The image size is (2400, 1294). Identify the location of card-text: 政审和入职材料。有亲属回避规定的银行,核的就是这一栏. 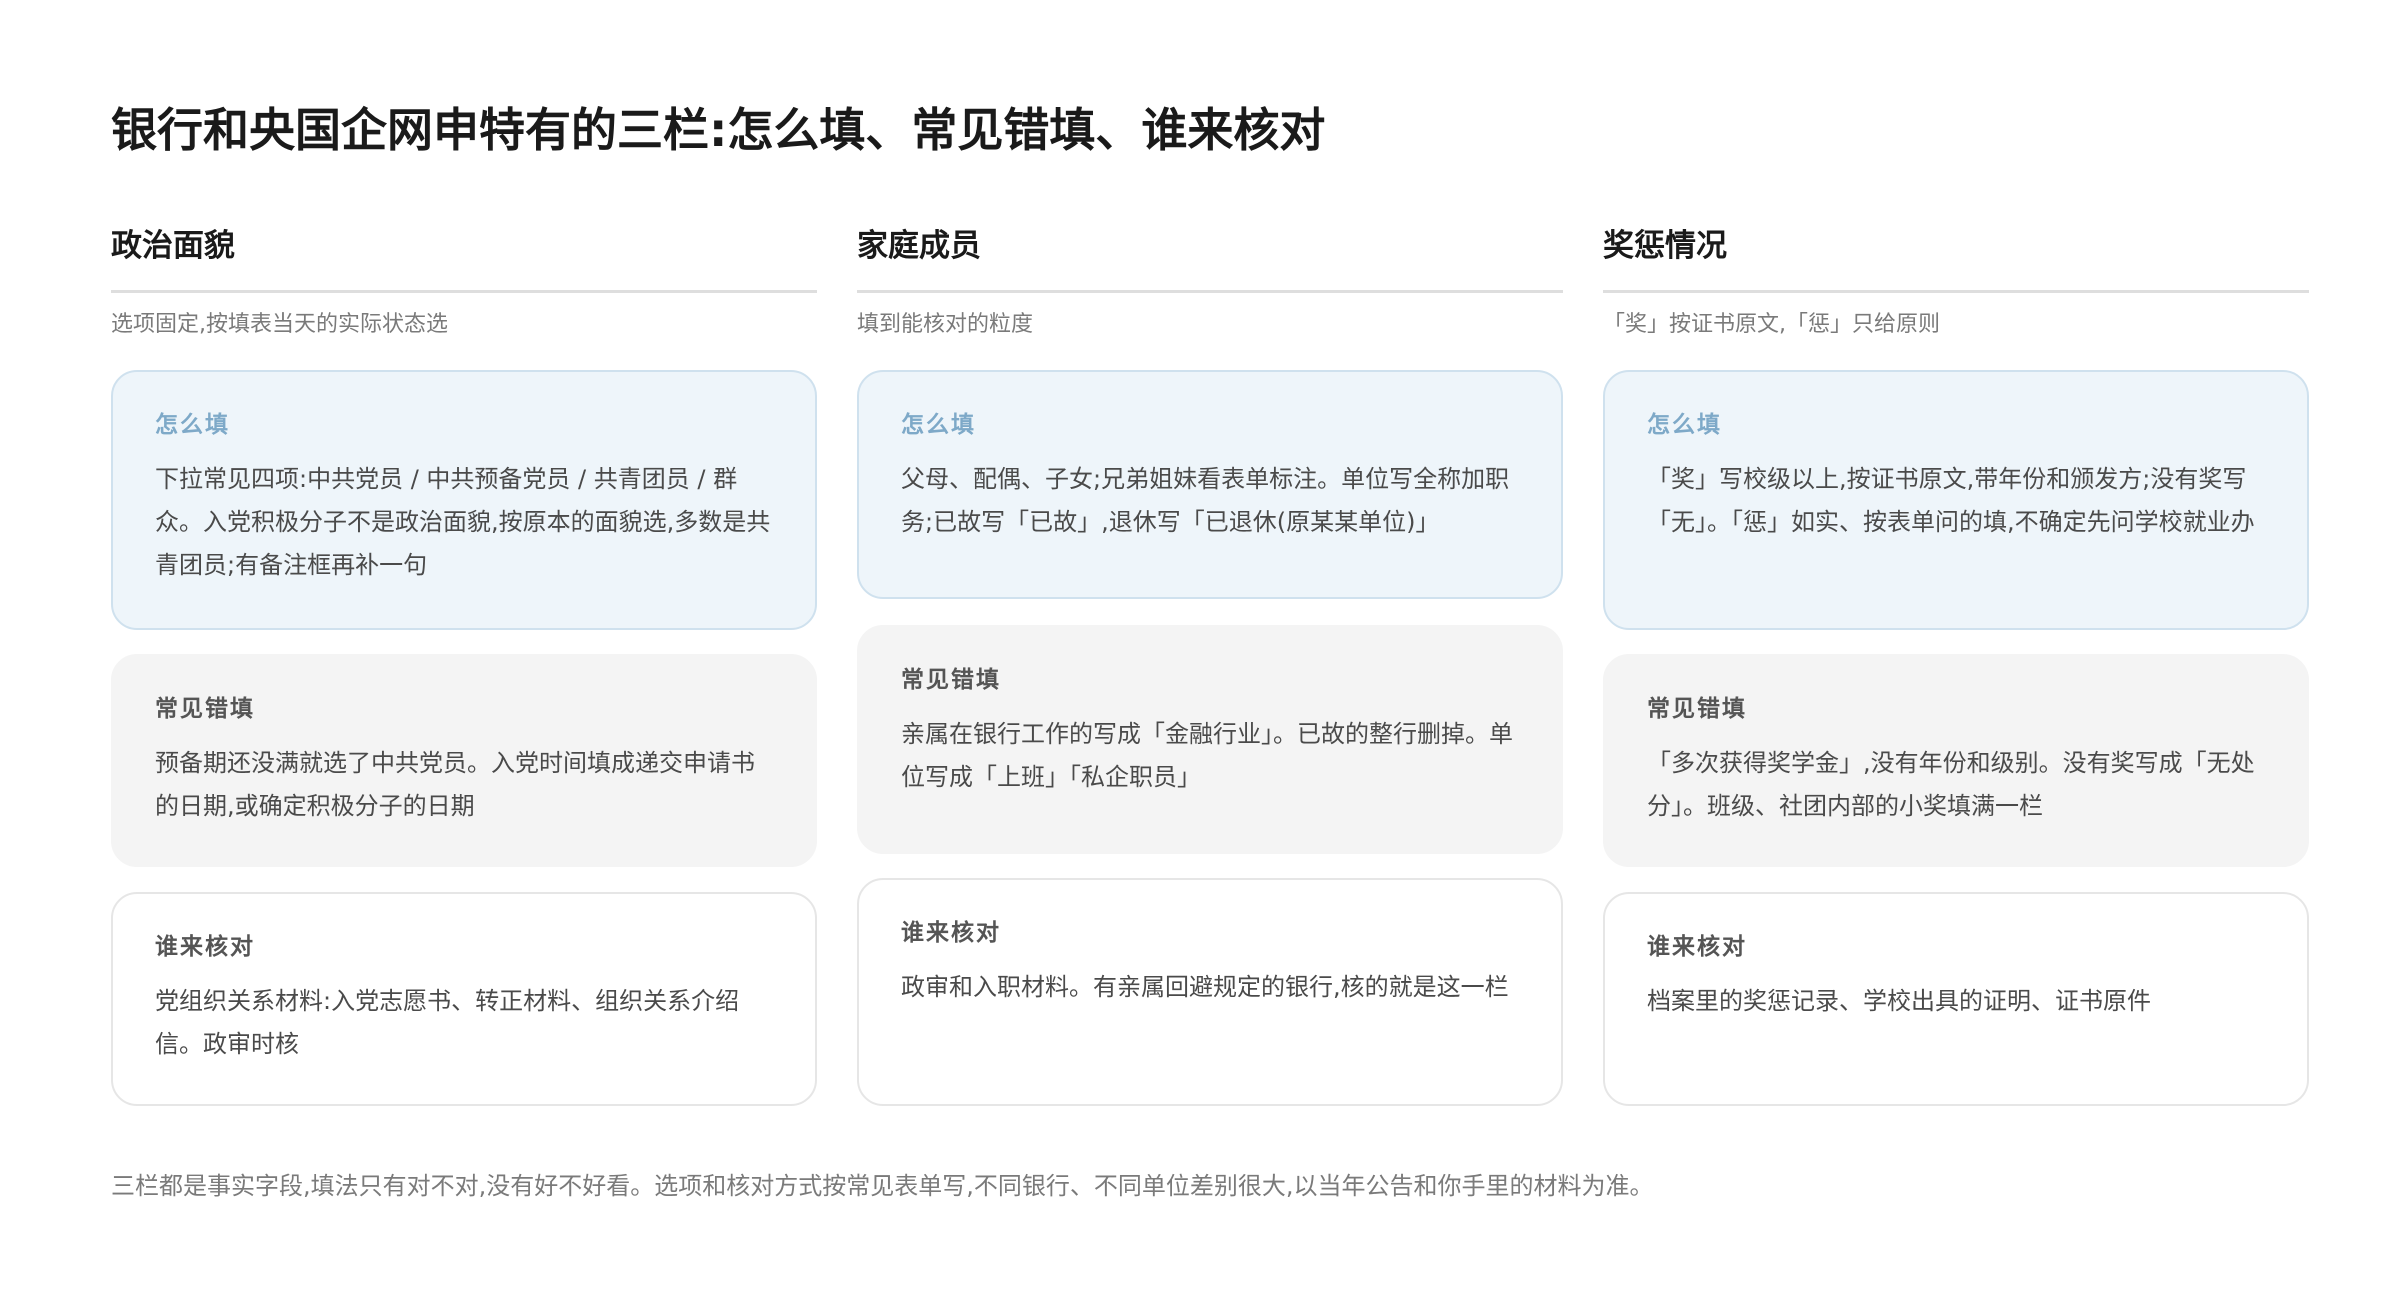
(1205, 987).